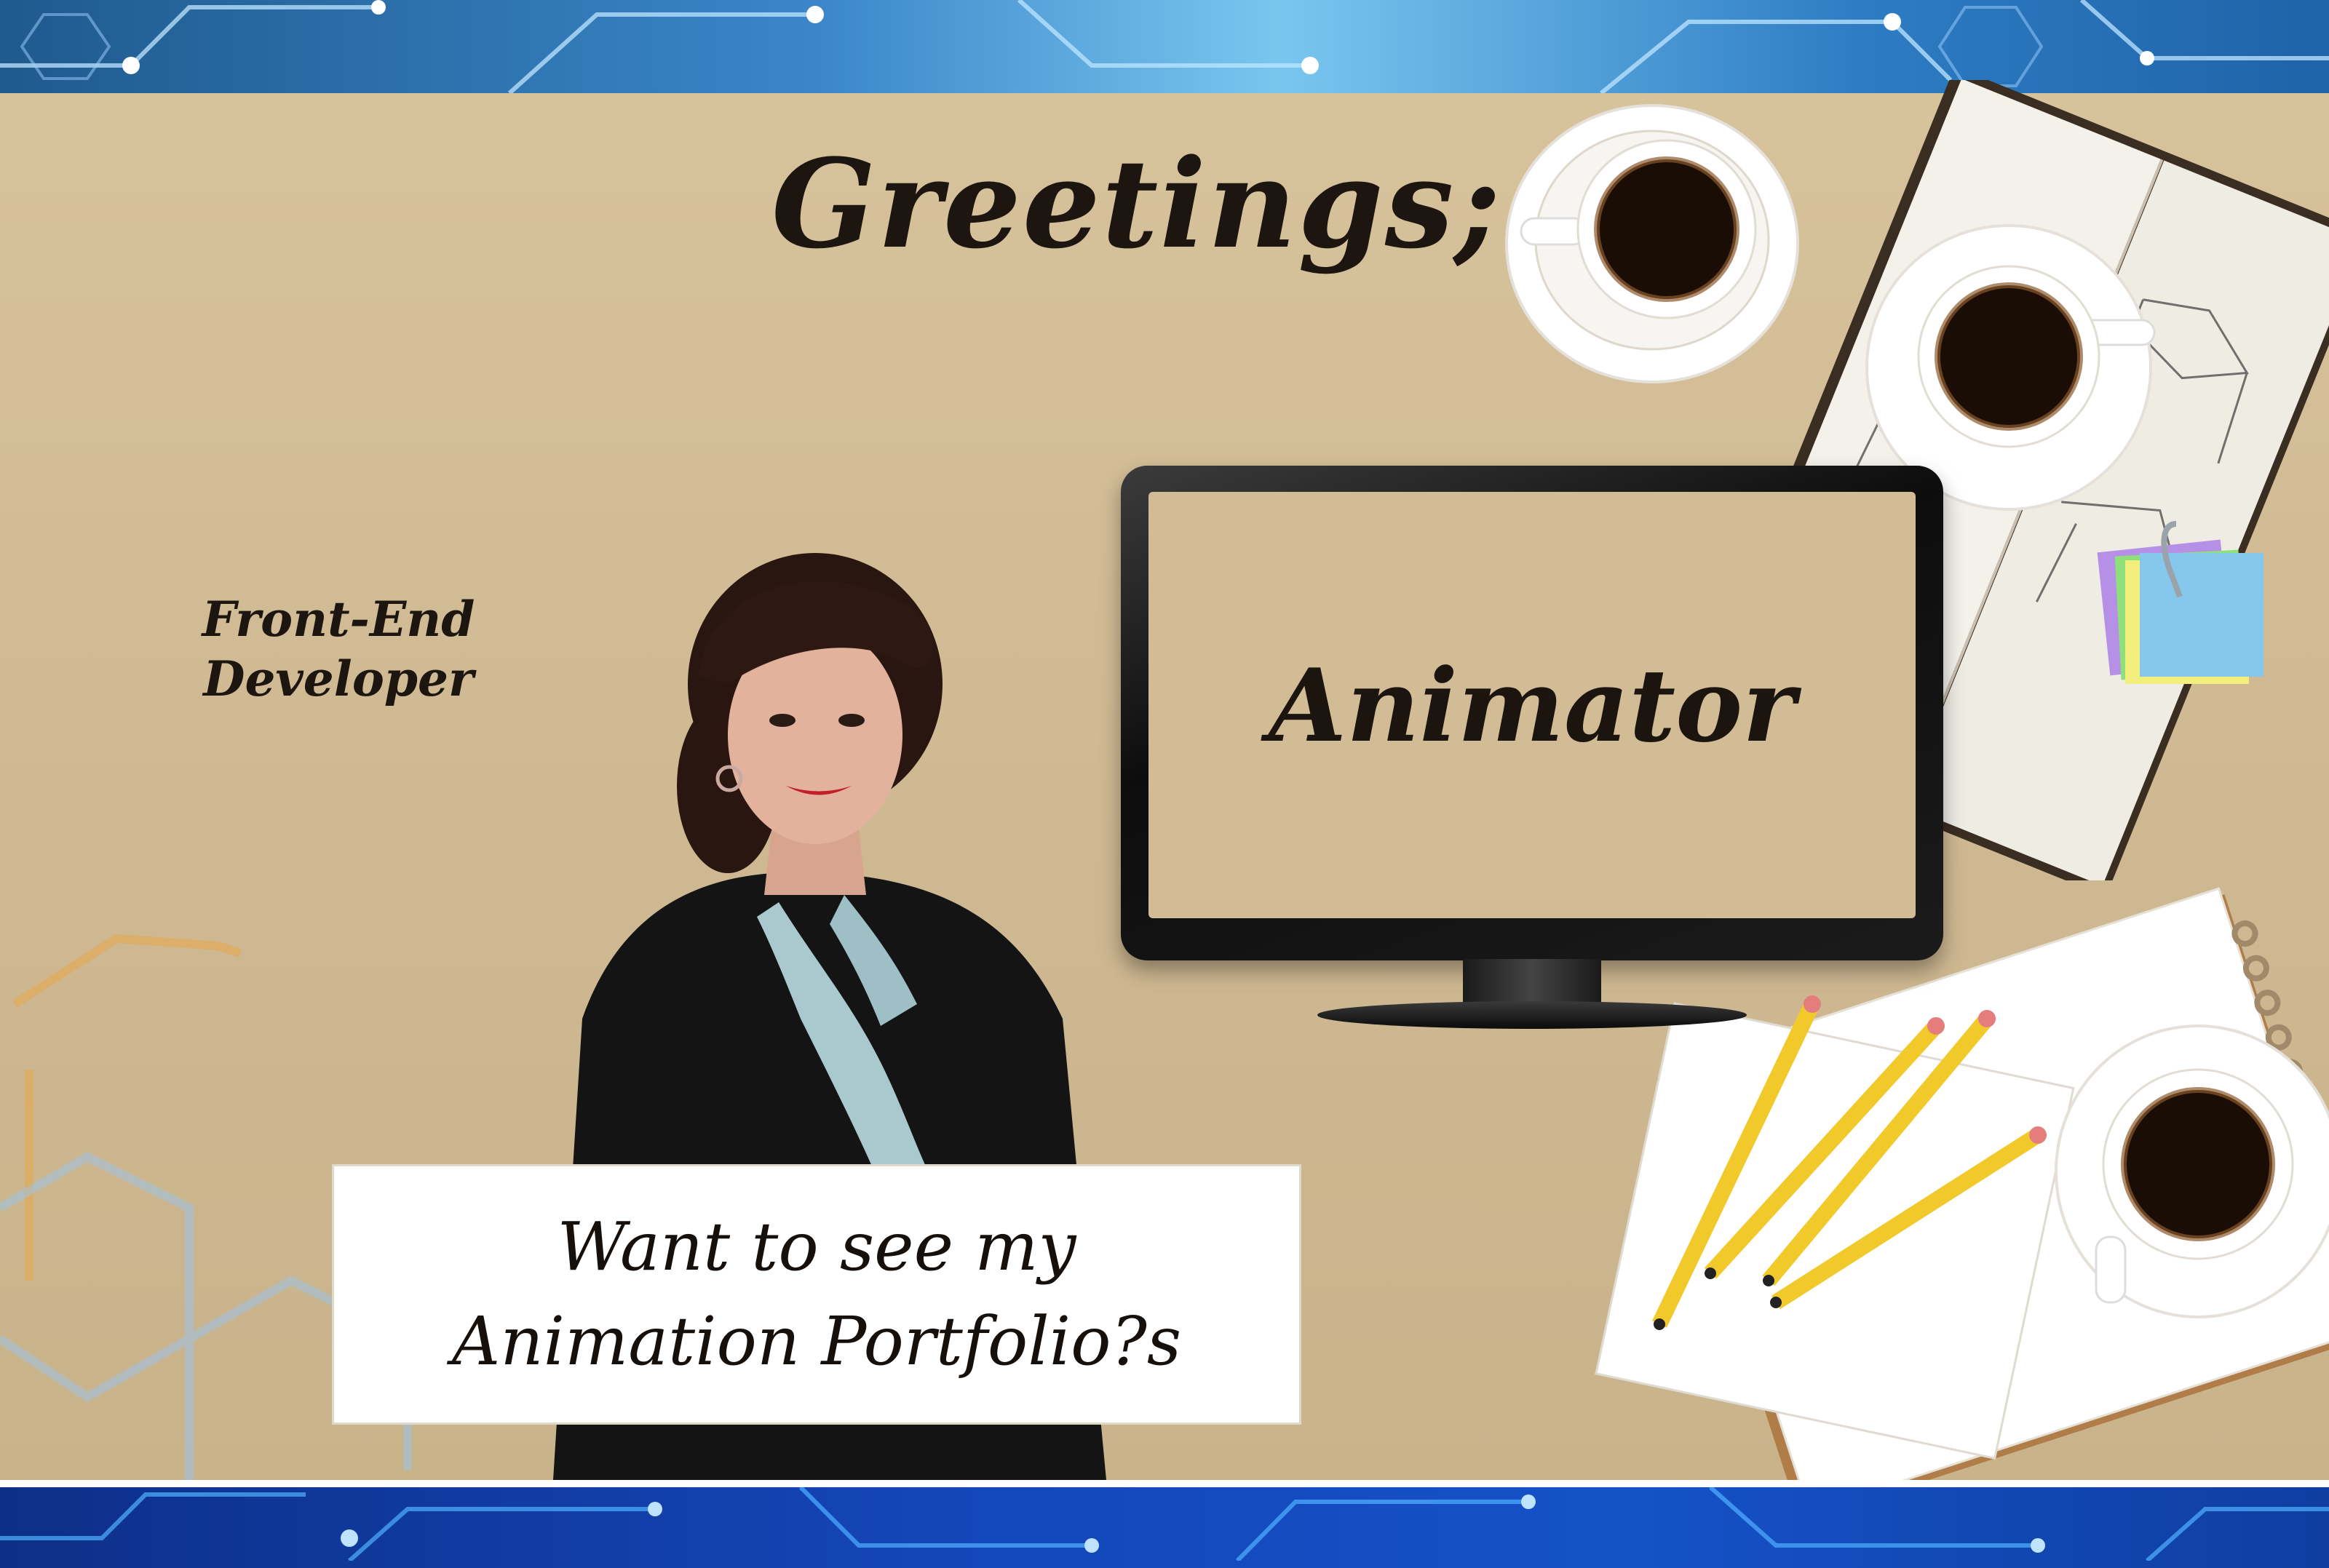  I want to click on monitor-stand-base, so click(1532, 1015).